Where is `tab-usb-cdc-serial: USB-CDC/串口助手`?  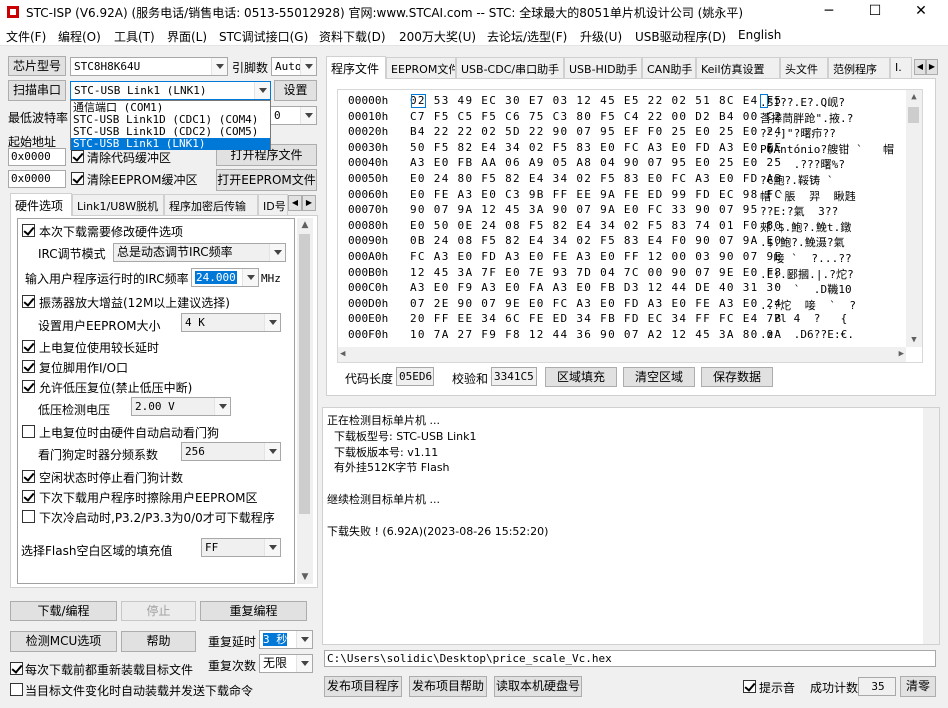
tab-usb-cdc-serial: USB-CDC/串口助手 is located at coordinates (510, 68).